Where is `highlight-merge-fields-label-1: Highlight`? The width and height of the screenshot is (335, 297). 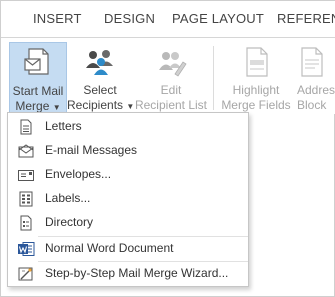 highlight-merge-fields-label-1: Highlight is located at coordinates (256, 90).